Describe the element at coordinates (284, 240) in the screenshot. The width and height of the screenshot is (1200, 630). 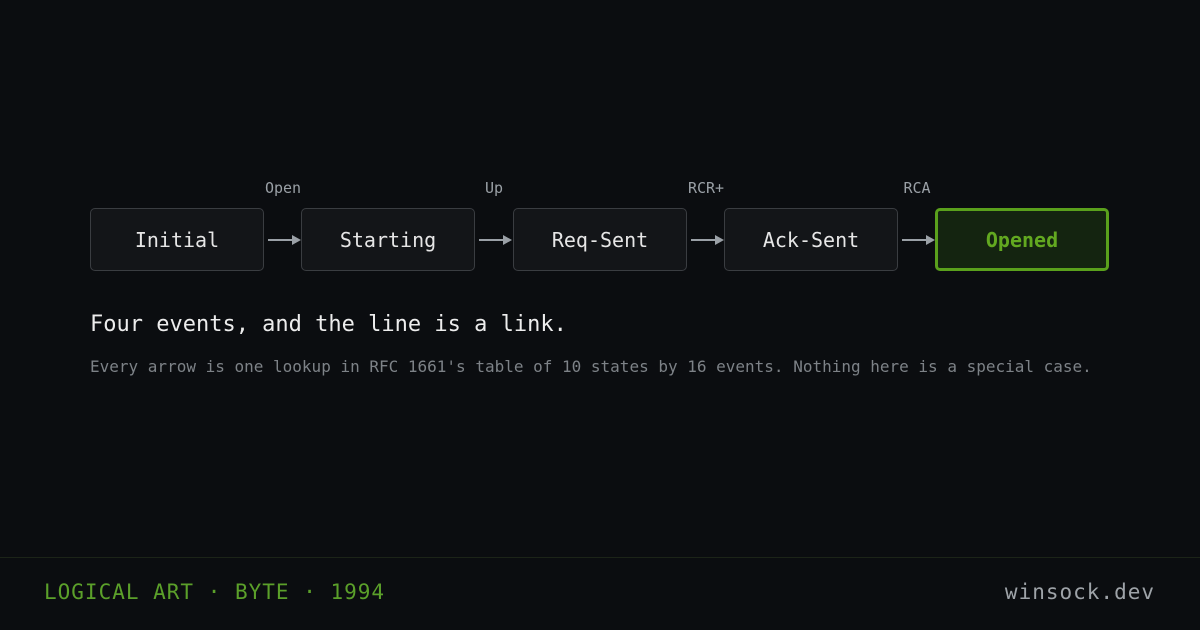
I see `transition-arrow-open` at that location.